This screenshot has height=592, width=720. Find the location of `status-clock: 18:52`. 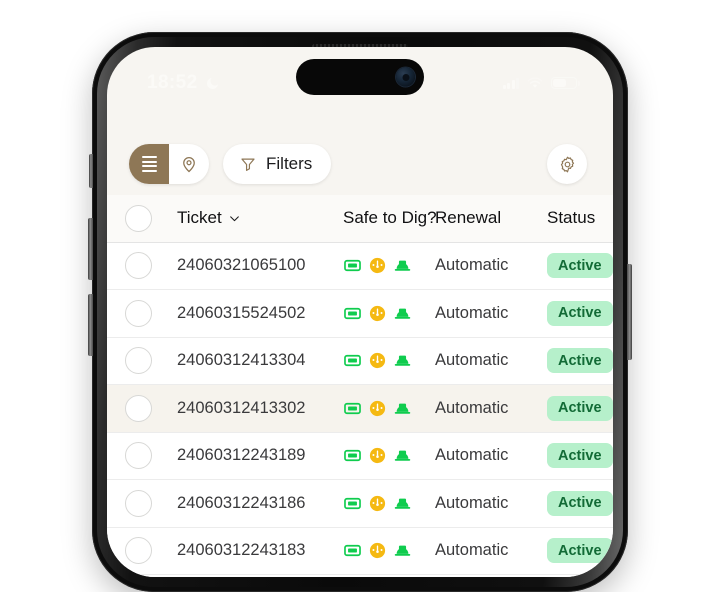

status-clock: 18:52 is located at coordinates (172, 82).